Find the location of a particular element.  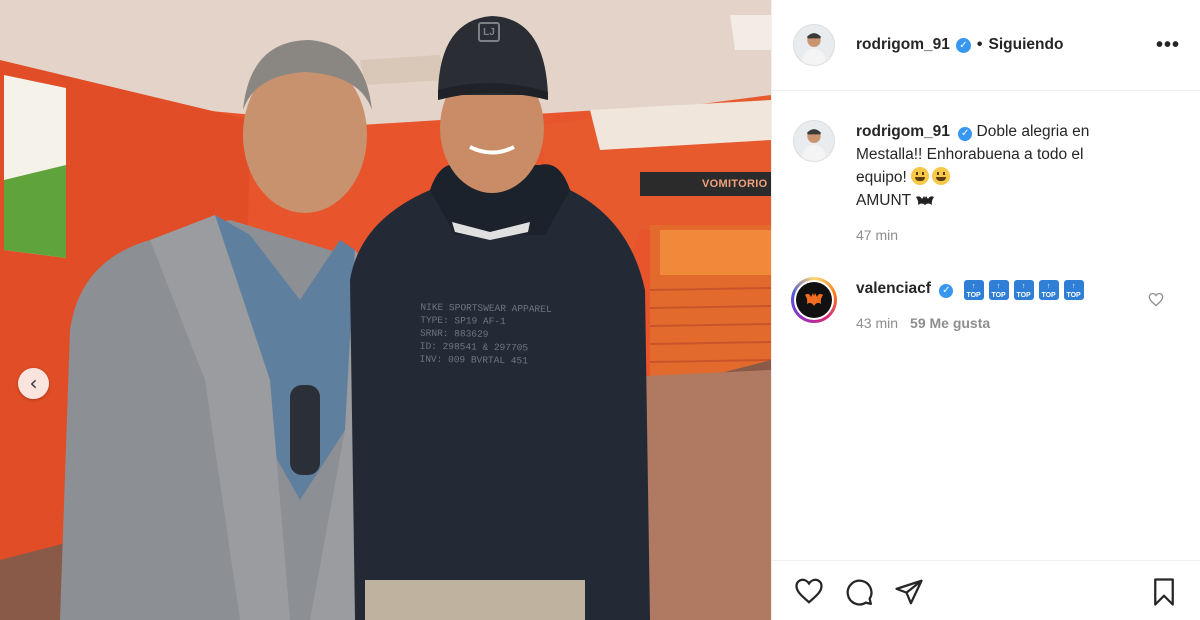

caption-line-2: AMUNT is located at coordinates (996, 200).